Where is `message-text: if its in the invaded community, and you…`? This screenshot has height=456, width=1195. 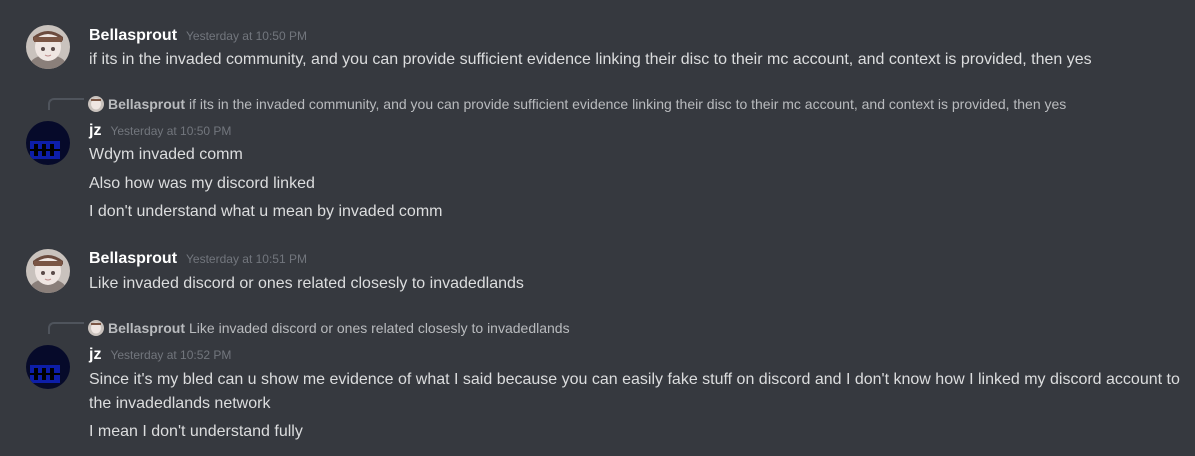
message-text: if its in the invaded community, and you… is located at coordinates (590, 59).